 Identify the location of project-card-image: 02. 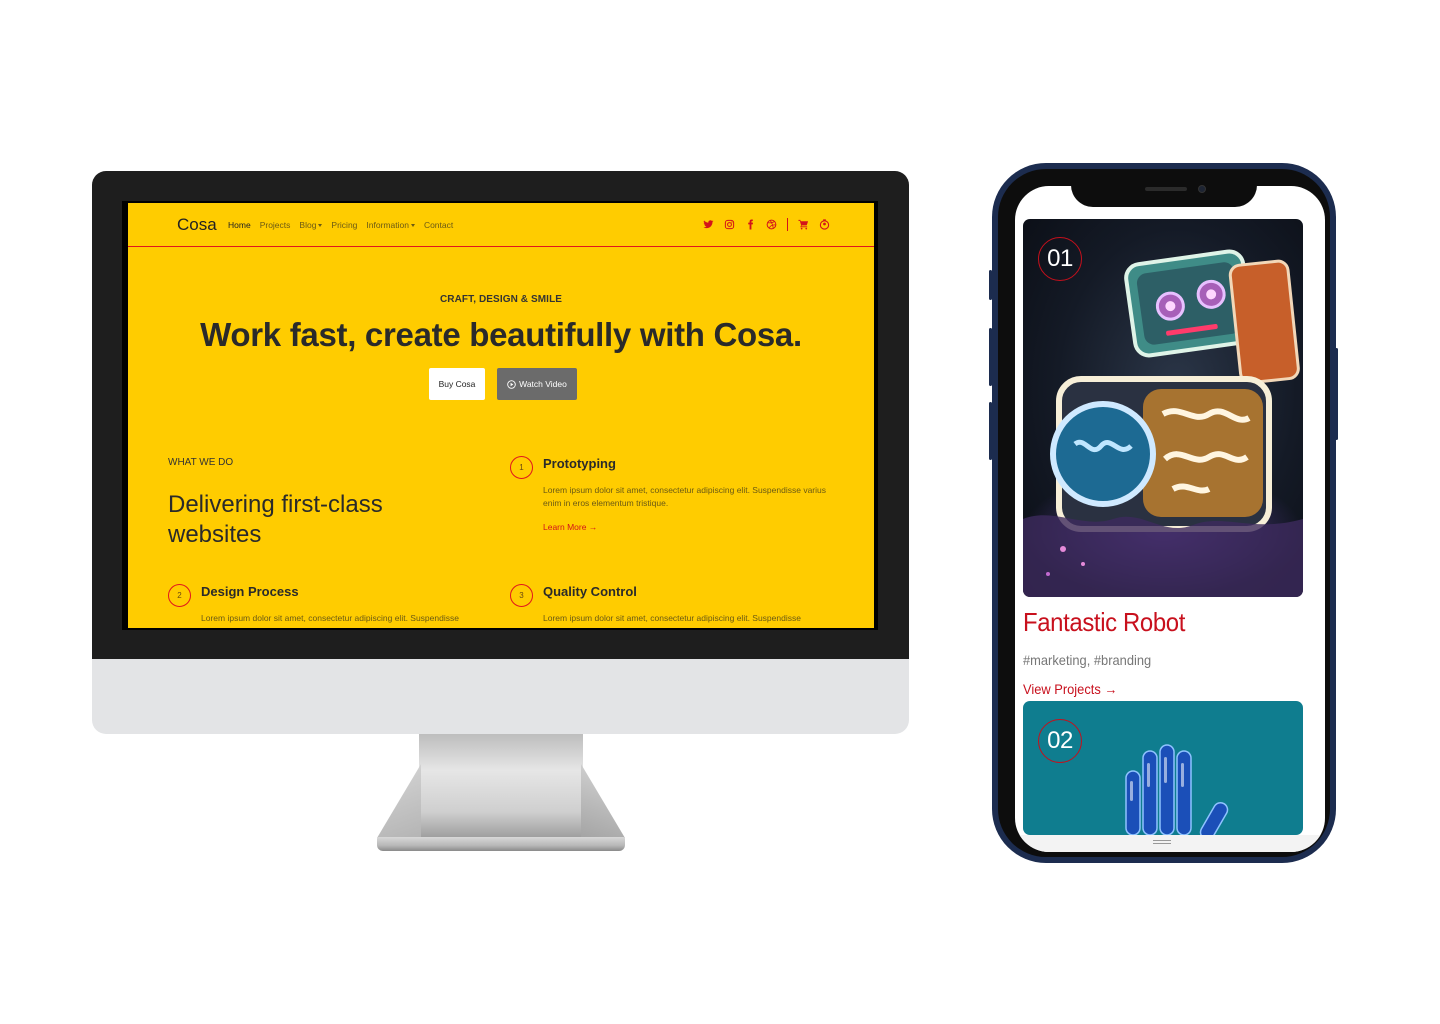
(1163, 768).